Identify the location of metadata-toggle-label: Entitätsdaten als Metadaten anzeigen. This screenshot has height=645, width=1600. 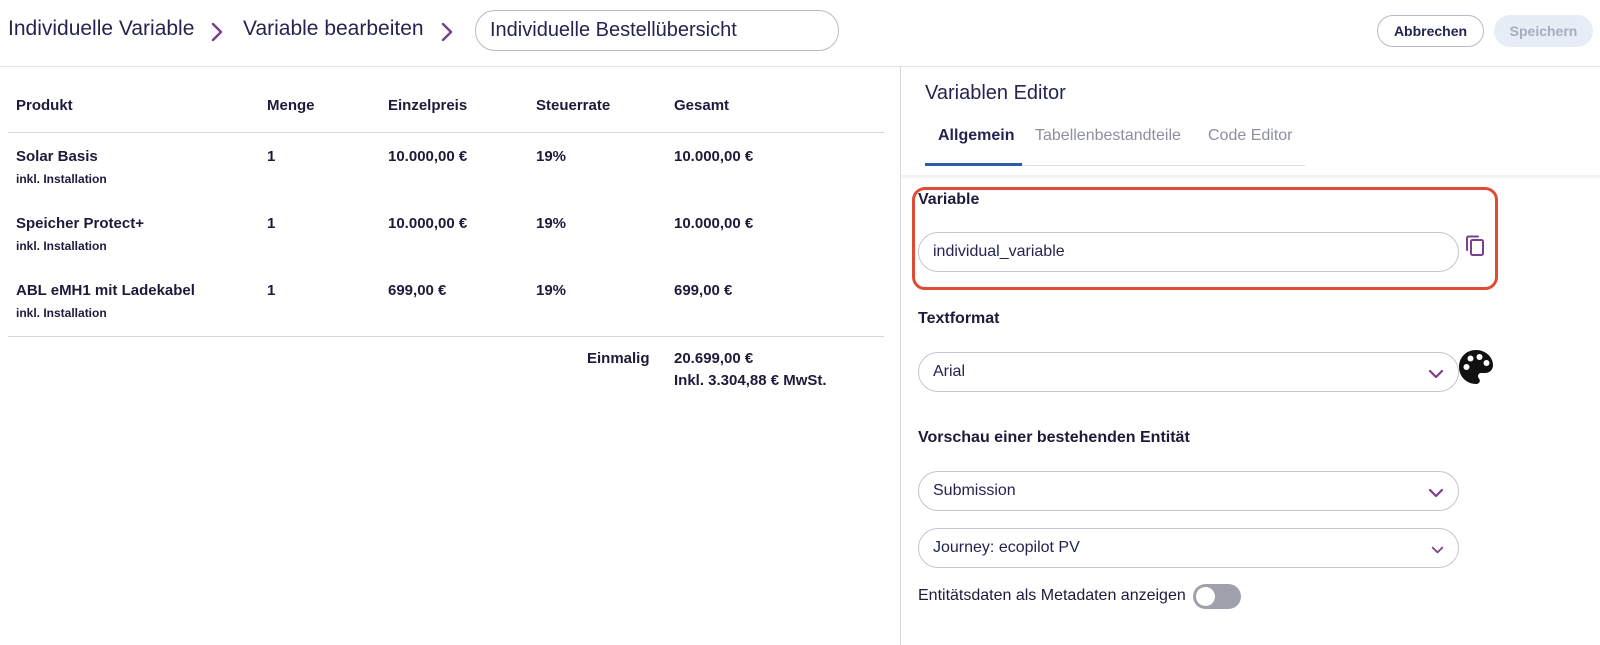
(1052, 595).